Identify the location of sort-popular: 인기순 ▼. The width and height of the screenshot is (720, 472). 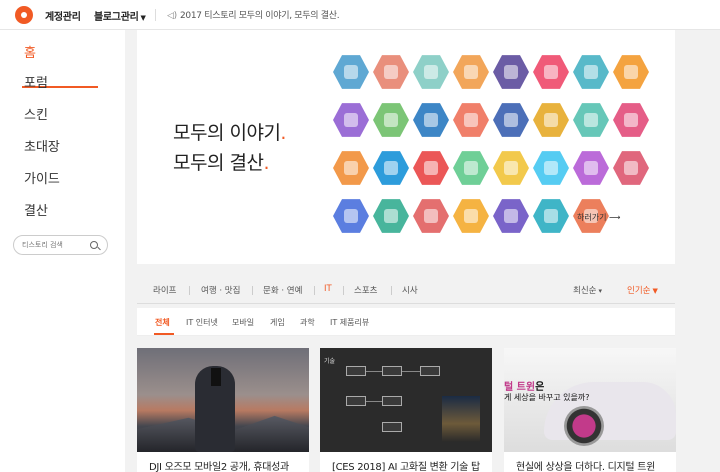
(642, 290).